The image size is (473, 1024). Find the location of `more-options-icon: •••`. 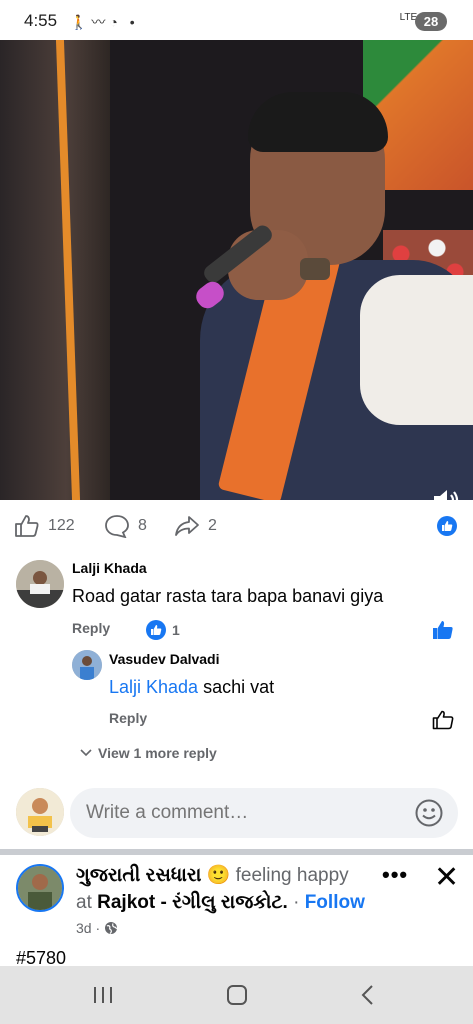

more-options-icon: ••• is located at coordinates (395, 875).